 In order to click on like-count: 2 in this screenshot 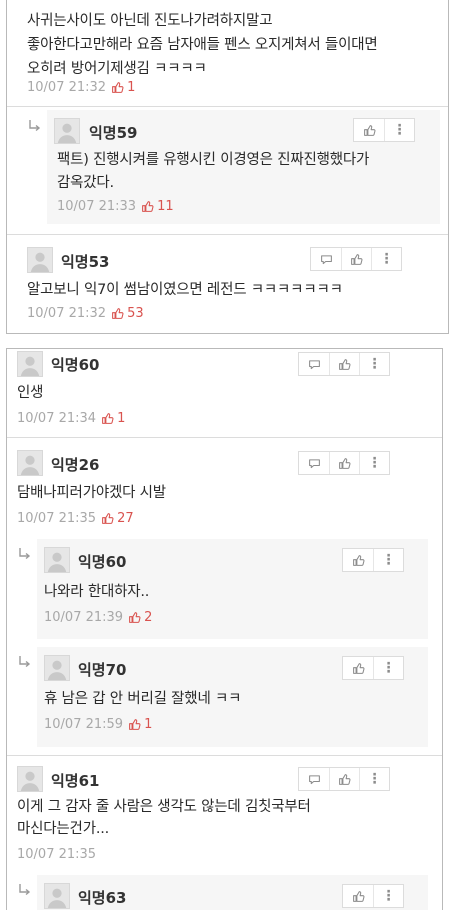, I will do `click(148, 617)`.